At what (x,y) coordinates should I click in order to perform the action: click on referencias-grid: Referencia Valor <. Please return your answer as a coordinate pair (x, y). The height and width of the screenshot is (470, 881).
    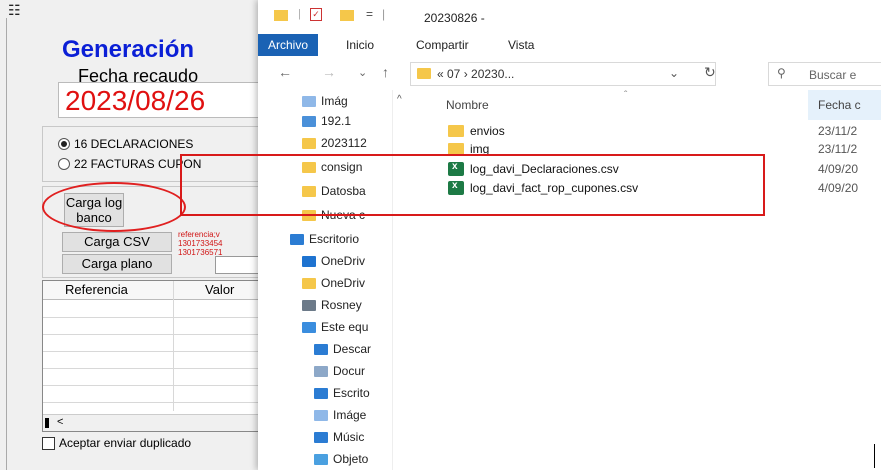
    Looking at the image, I should click on (156, 356).